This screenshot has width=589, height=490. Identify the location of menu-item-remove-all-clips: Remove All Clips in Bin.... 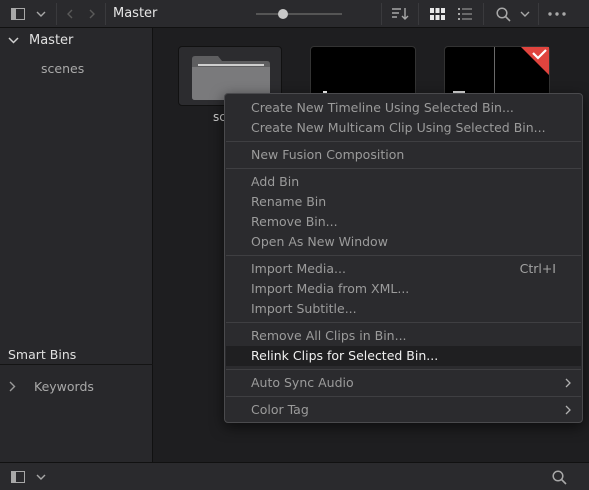
(403, 336).